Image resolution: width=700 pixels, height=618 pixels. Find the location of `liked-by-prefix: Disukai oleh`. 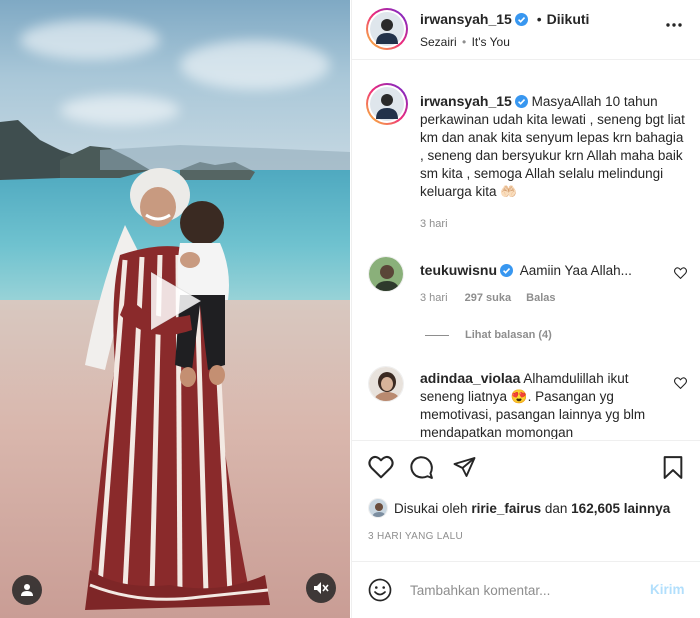

liked-by-prefix: Disukai oleh is located at coordinates (431, 508).